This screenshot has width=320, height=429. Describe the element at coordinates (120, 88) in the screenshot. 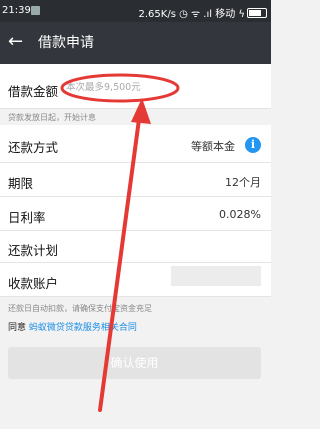

I see `annotation-circle` at that location.